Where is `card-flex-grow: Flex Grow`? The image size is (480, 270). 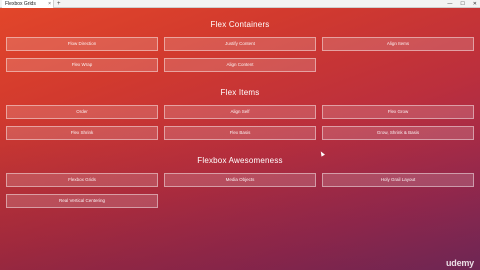
card-flex-grow: Flex Grow is located at coordinates (398, 112).